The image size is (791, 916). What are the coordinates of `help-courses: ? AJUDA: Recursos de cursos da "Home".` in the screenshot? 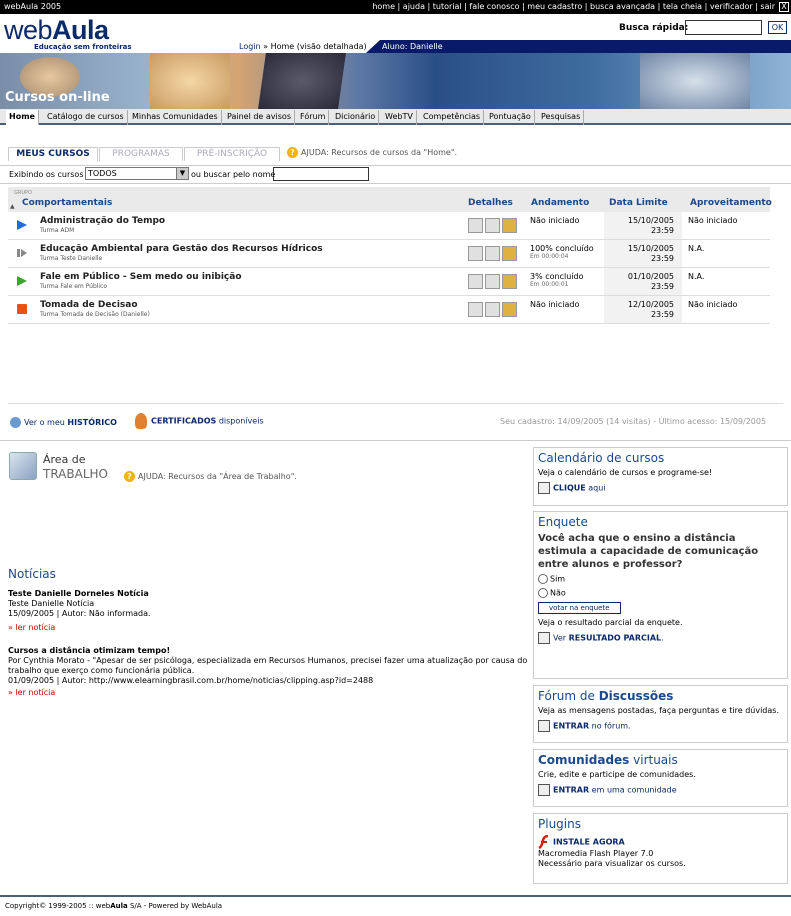 It's located at (372, 152).